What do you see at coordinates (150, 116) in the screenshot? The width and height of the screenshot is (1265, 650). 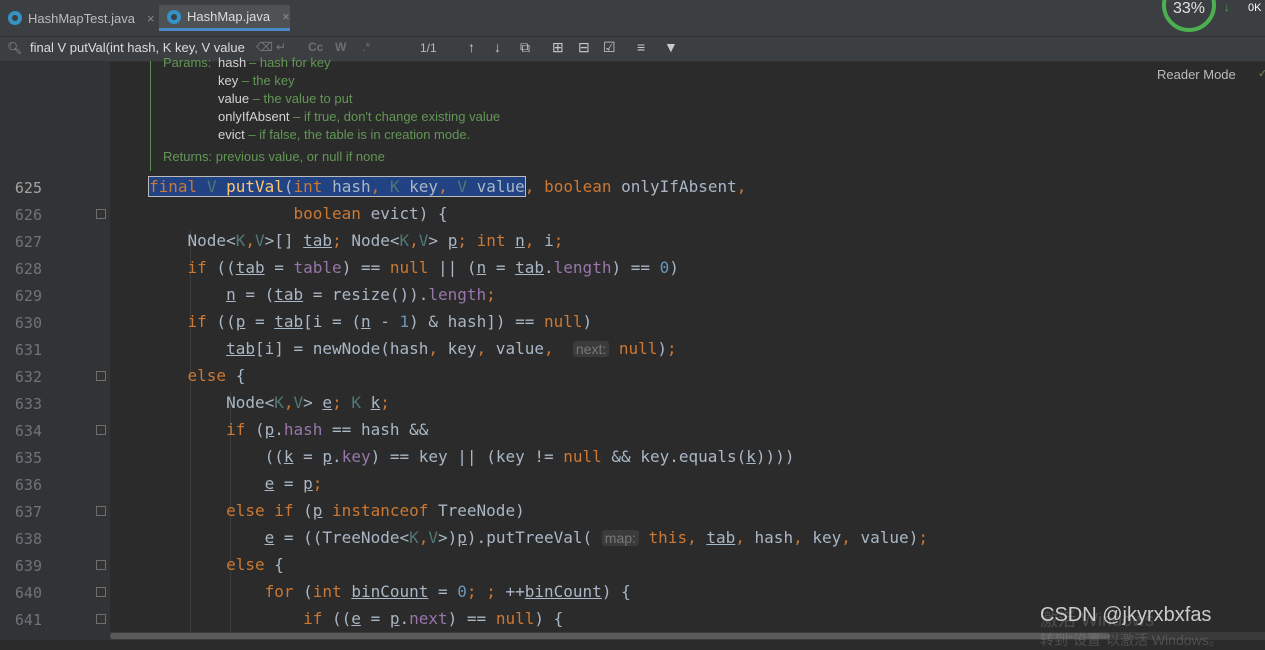 I see `doc-border` at bounding box center [150, 116].